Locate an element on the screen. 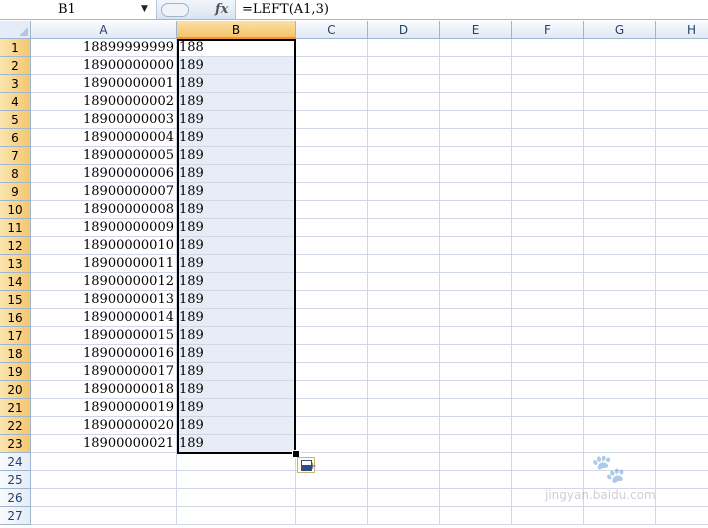 The image size is (708, 528). row-header-27: 27 is located at coordinates (15, 516).